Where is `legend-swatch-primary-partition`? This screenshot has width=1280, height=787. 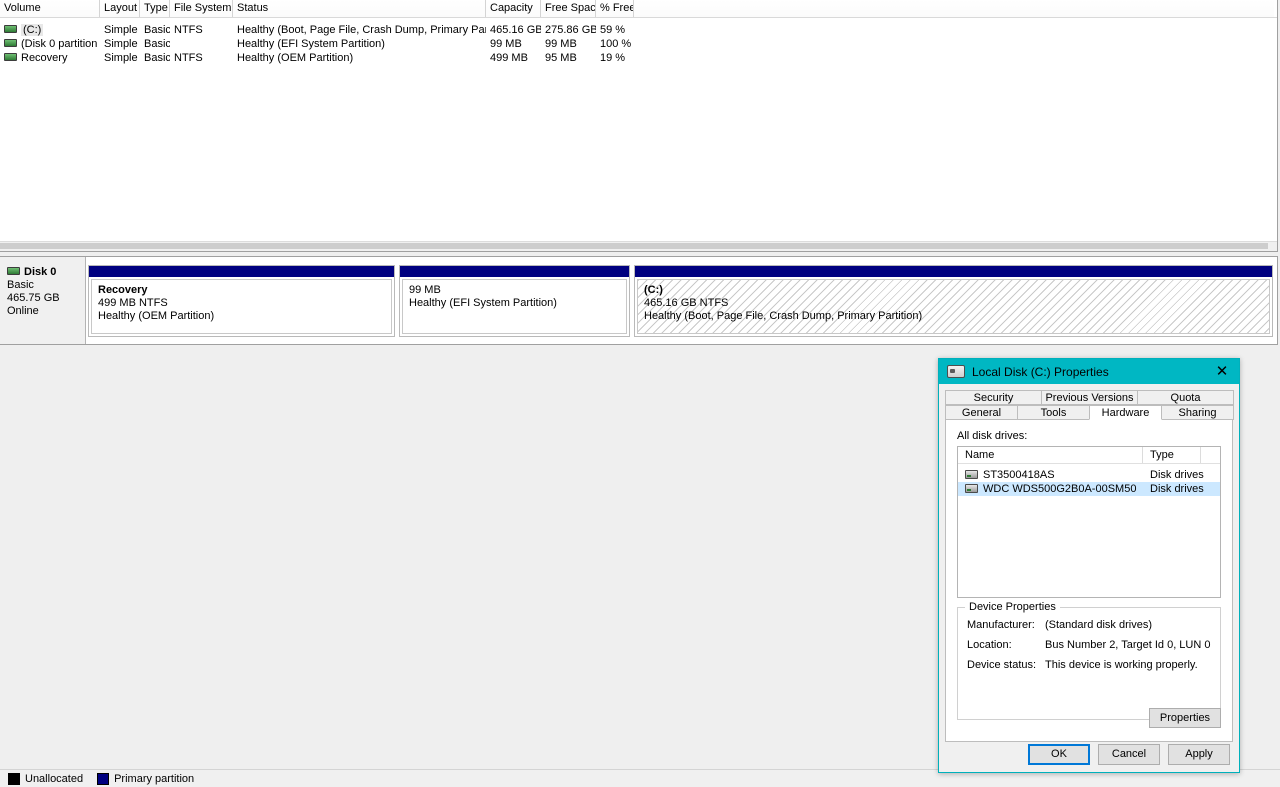
legend-swatch-primary-partition is located at coordinates (103, 778).